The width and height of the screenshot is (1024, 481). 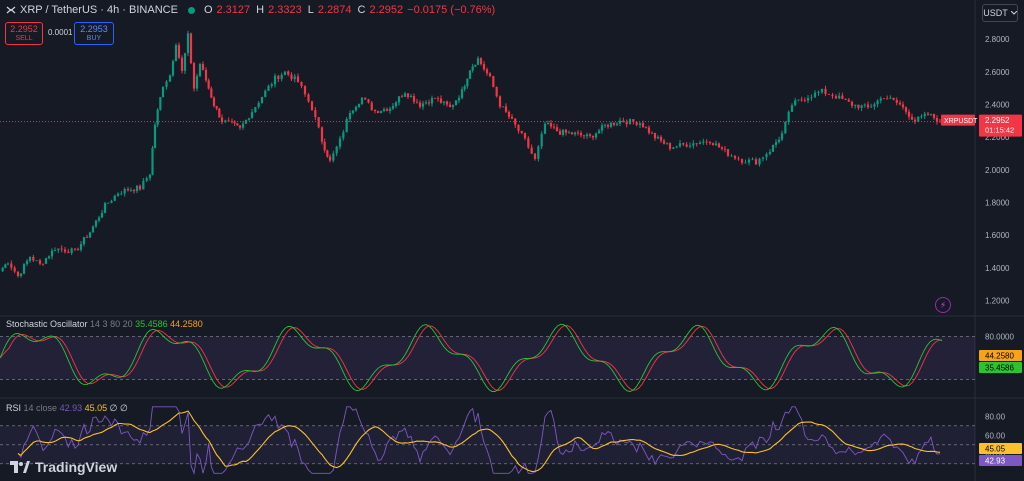 I want to click on stochastic-d-tag: 44.2580, so click(x=999, y=356).